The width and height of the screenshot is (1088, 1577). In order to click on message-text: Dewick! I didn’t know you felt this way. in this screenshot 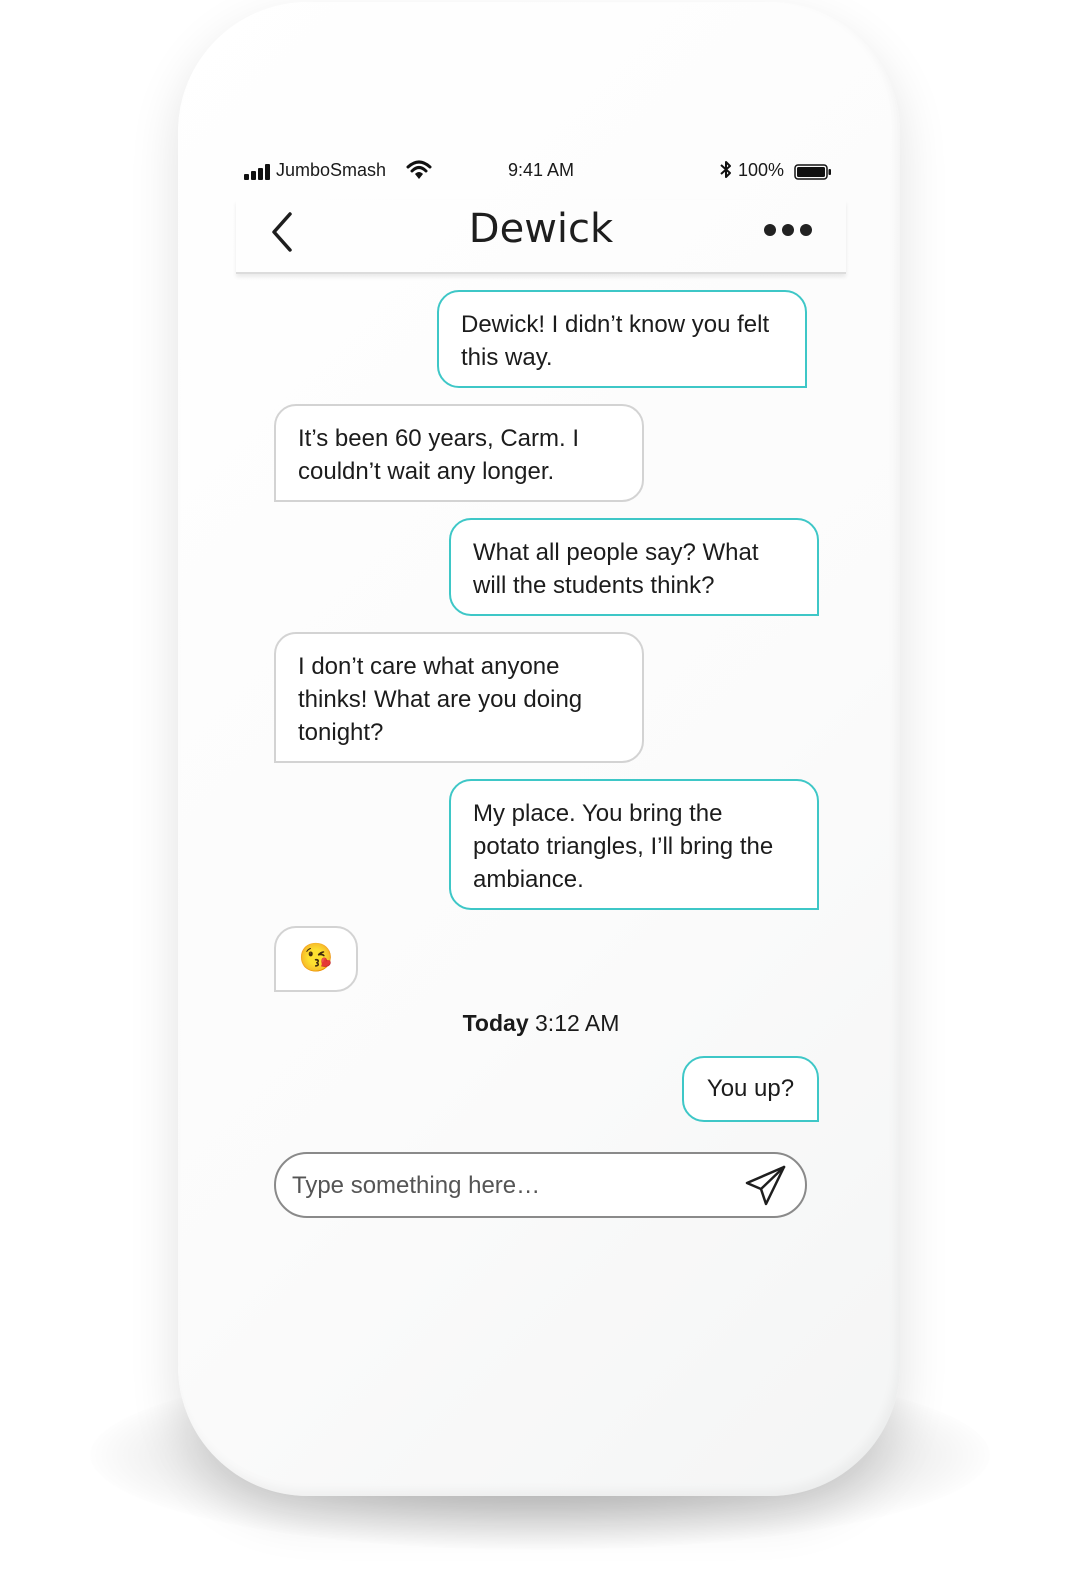, I will do `click(615, 341)`.